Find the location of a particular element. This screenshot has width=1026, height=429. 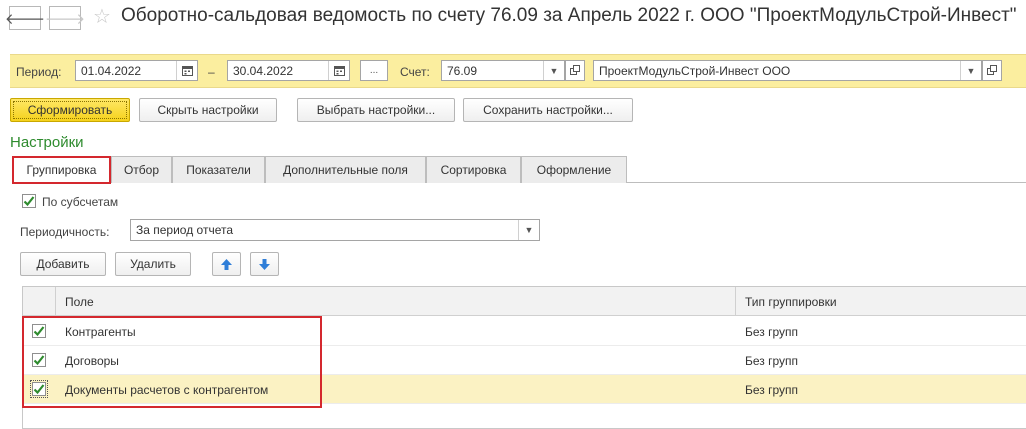

by-subaccounts-checkbox is located at coordinates (29, 201).